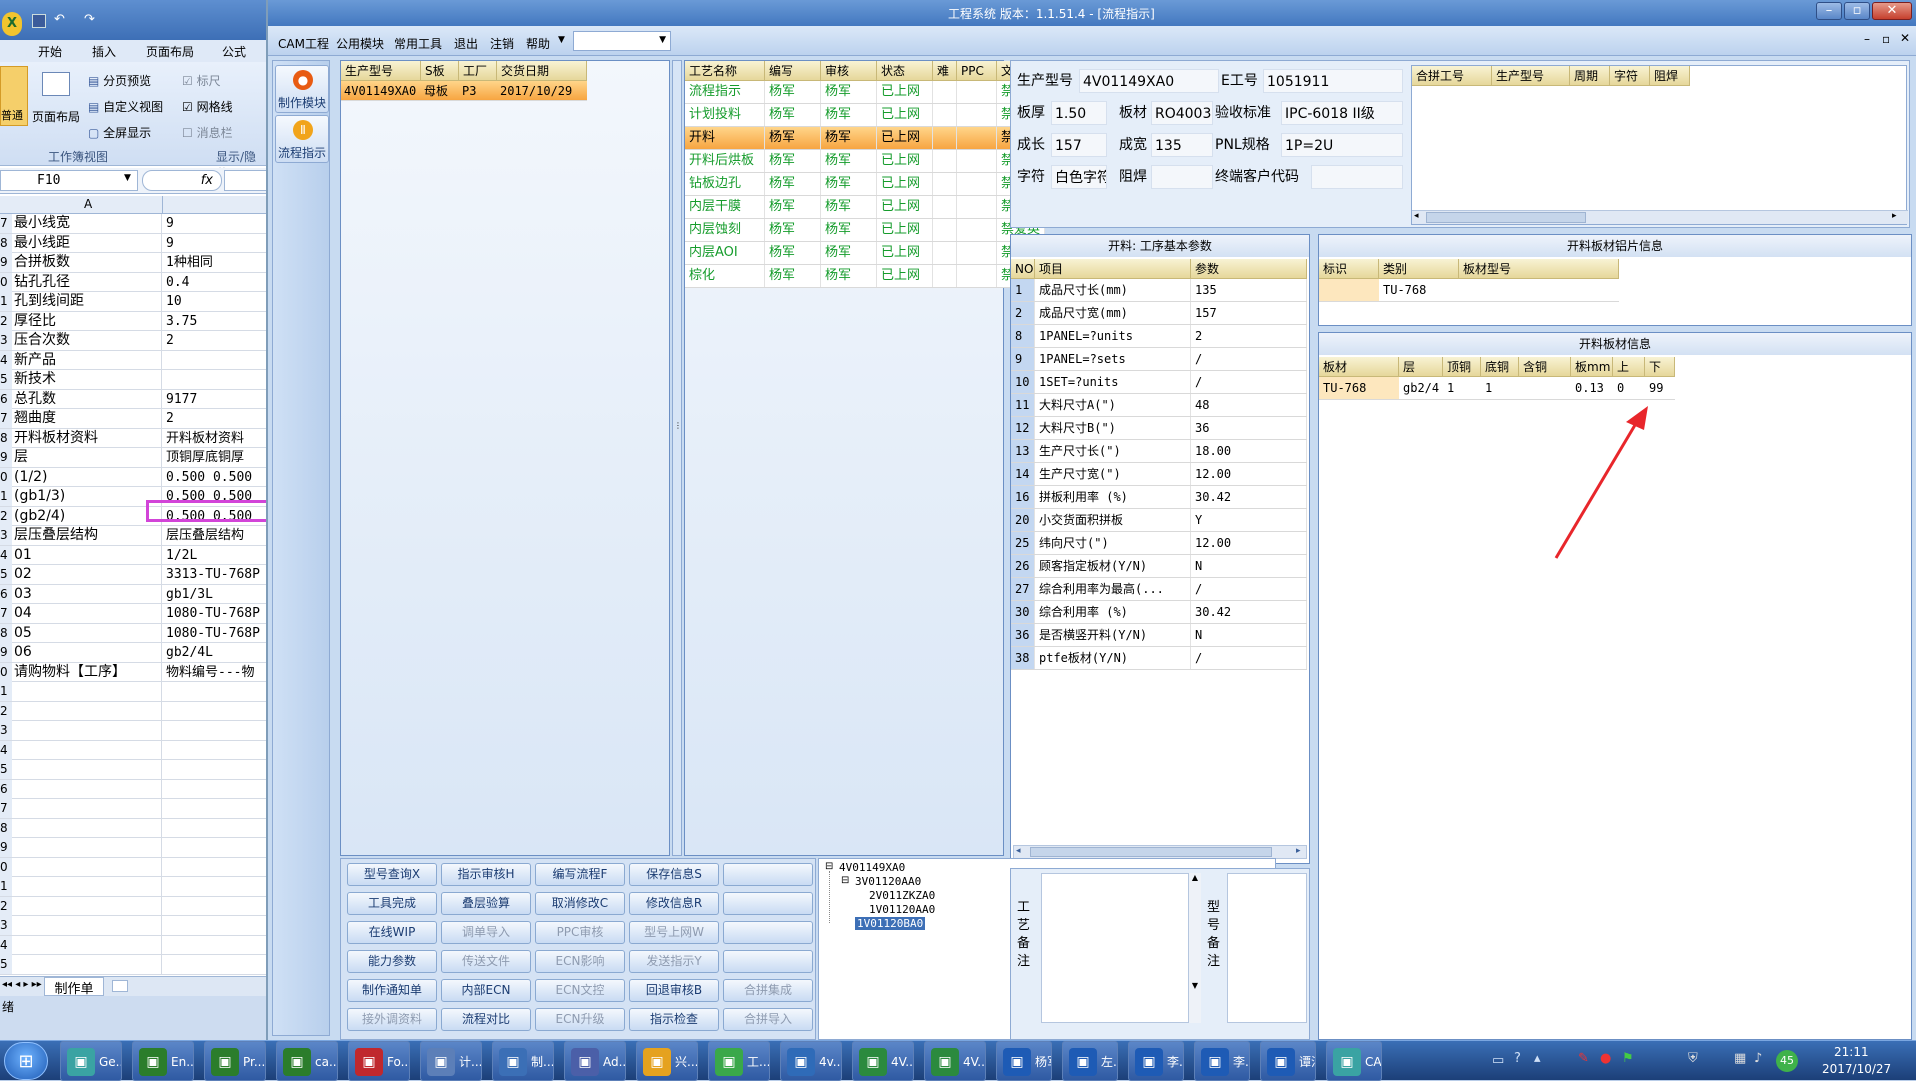 The width and height of the screenshot is (1916, 1081). What do you see at coordinates (302, 139) in the screenshot?
I see `launcher-flow-indicator: Ⅱ 流程指示` at bounding box center [302, 139].